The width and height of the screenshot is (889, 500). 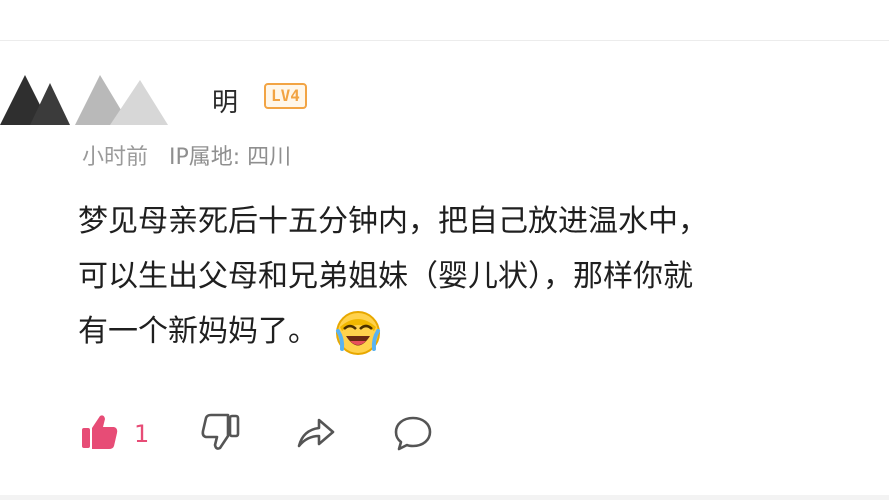 I want to click on username: 明, so click(x=225, y=100).